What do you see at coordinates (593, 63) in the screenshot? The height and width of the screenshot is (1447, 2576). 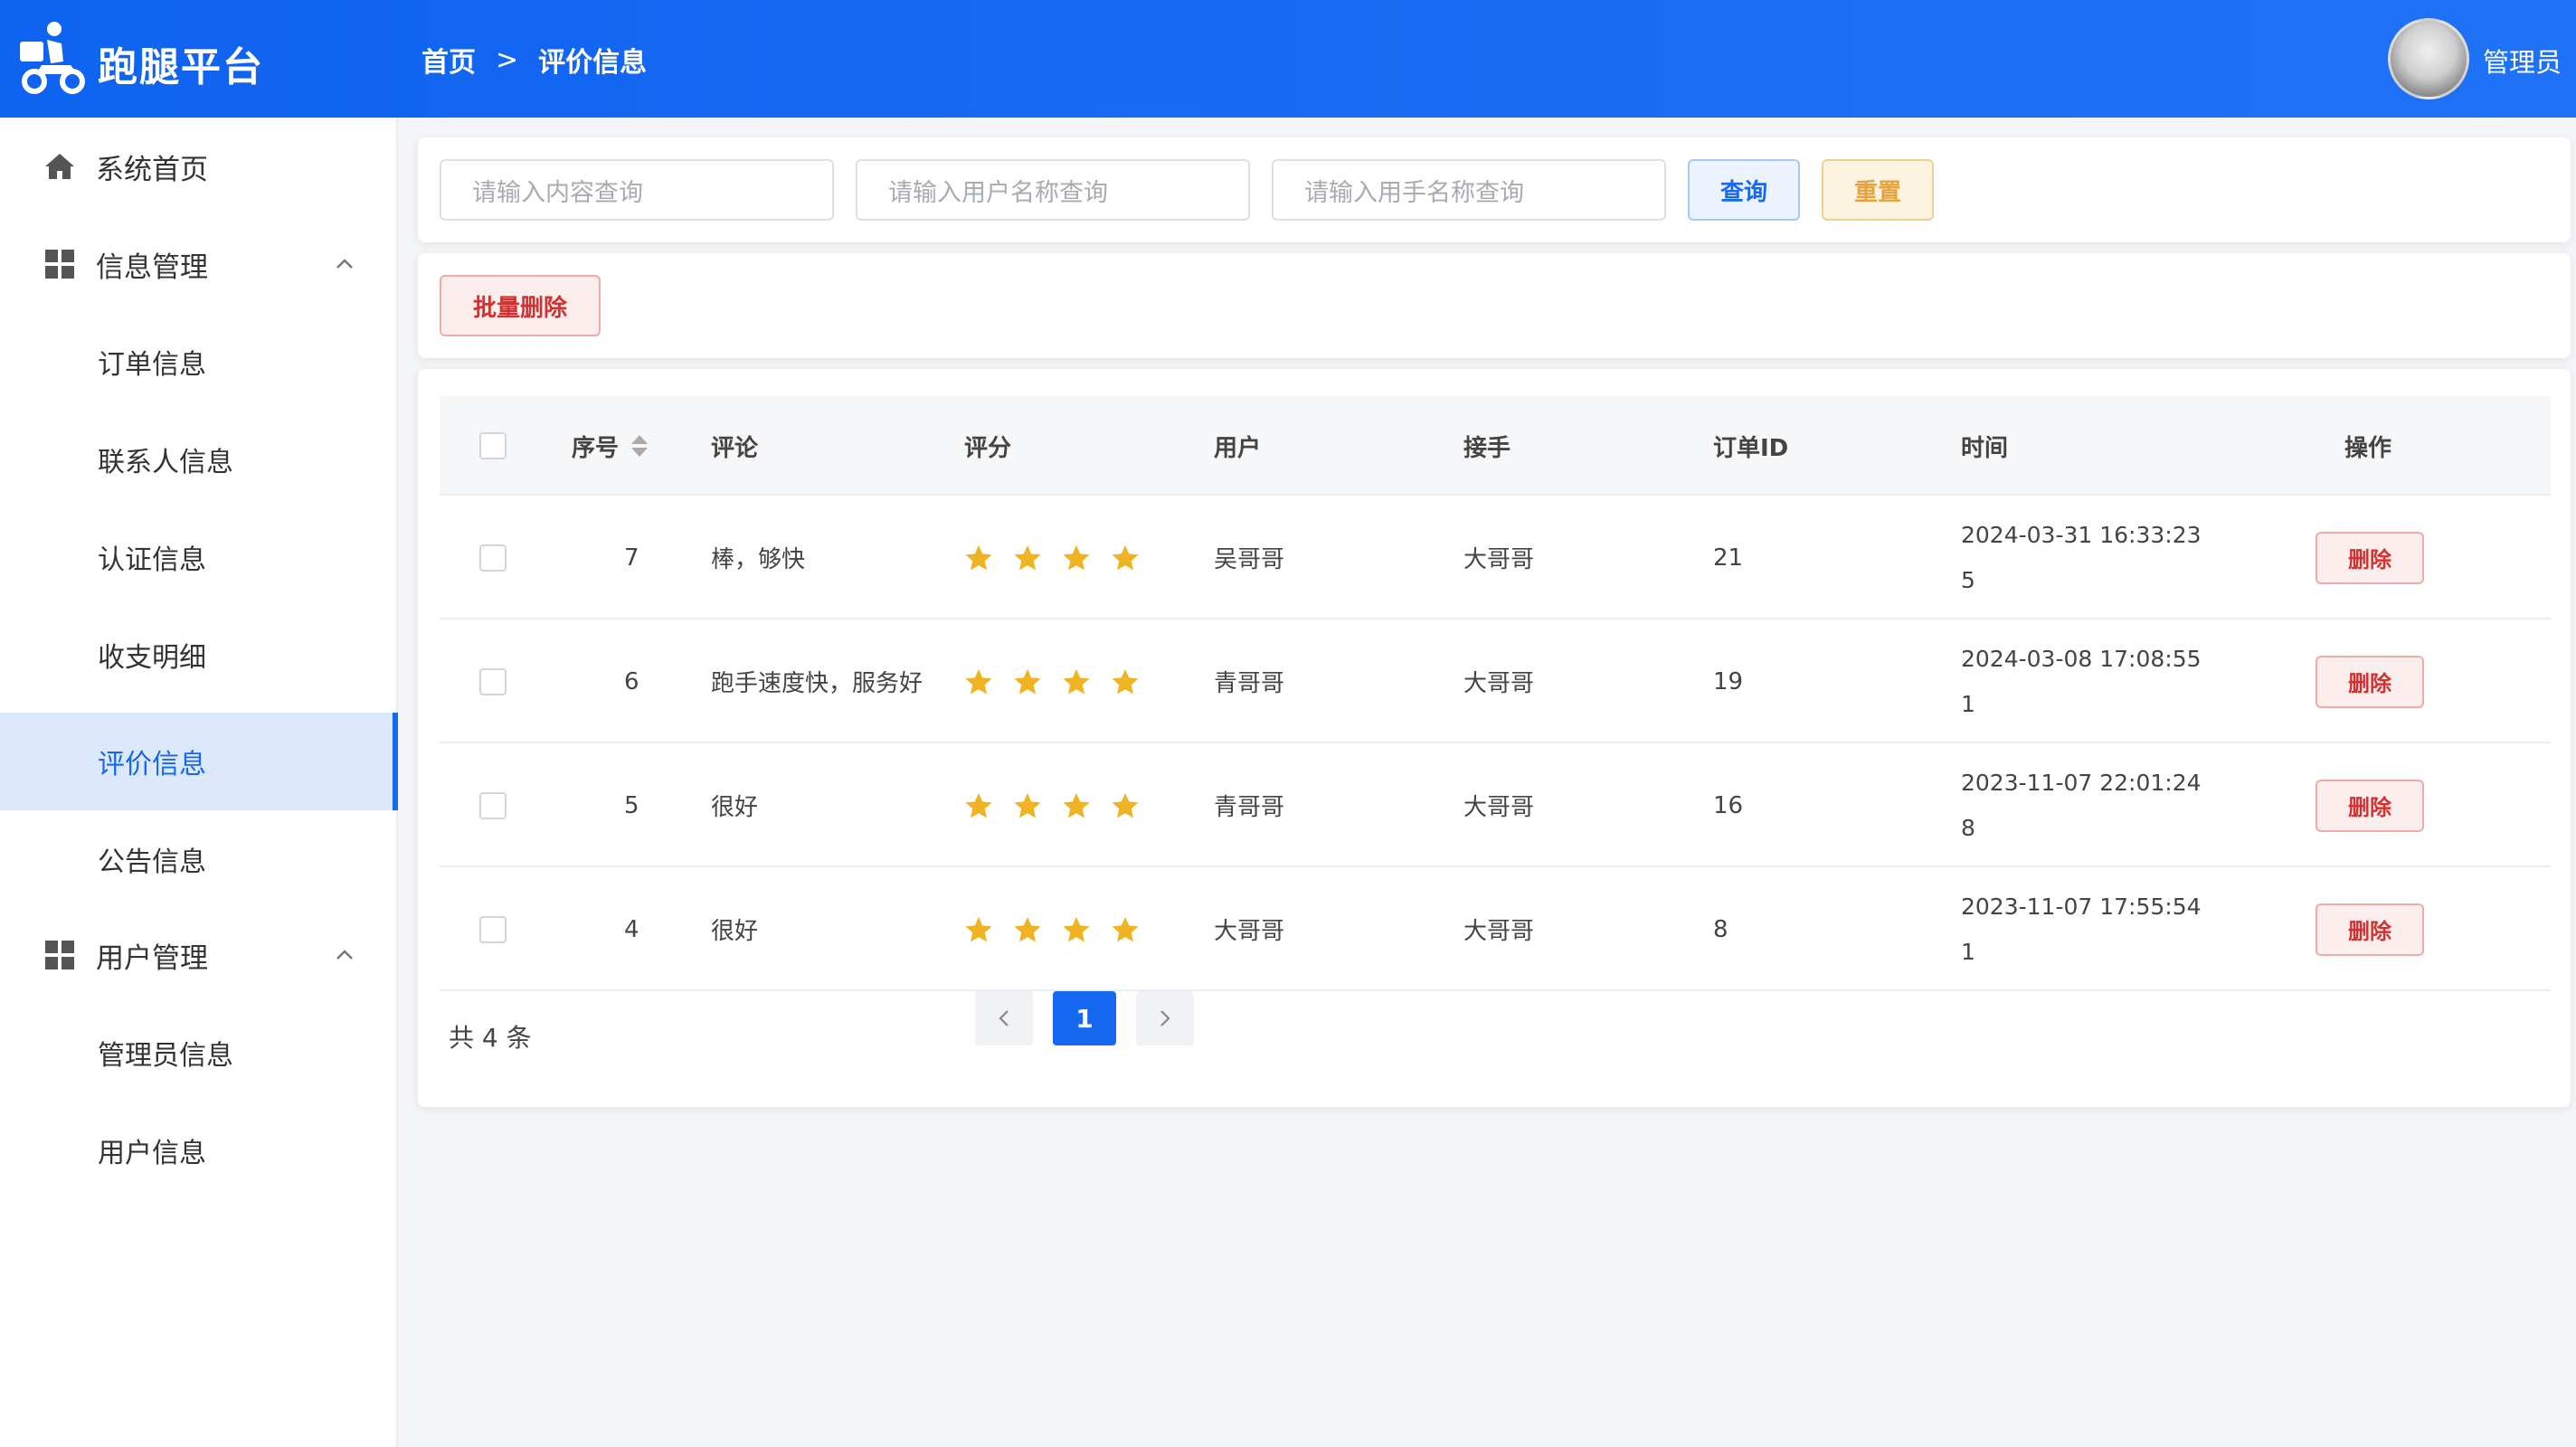 I see `breadcrumb-current: 评价信息` at bounding box center [593, 63].